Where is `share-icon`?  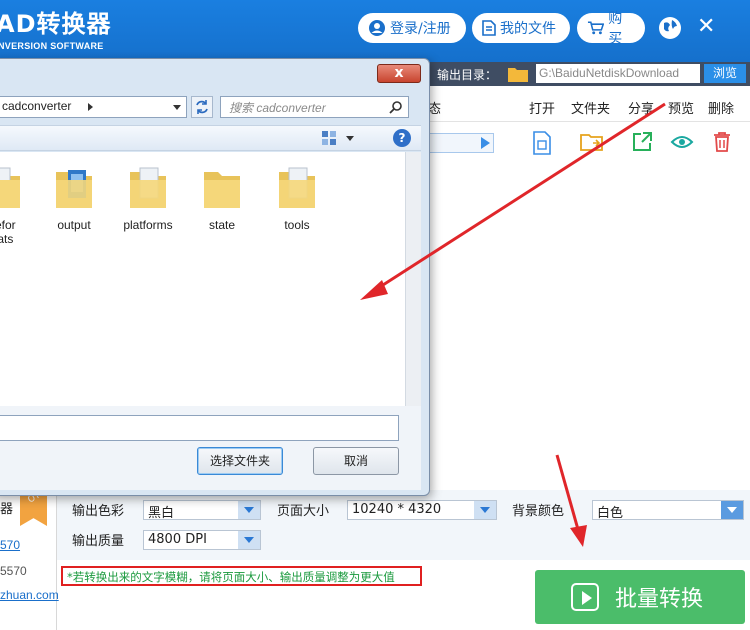
share-icon is located at coordinates (642, 142).